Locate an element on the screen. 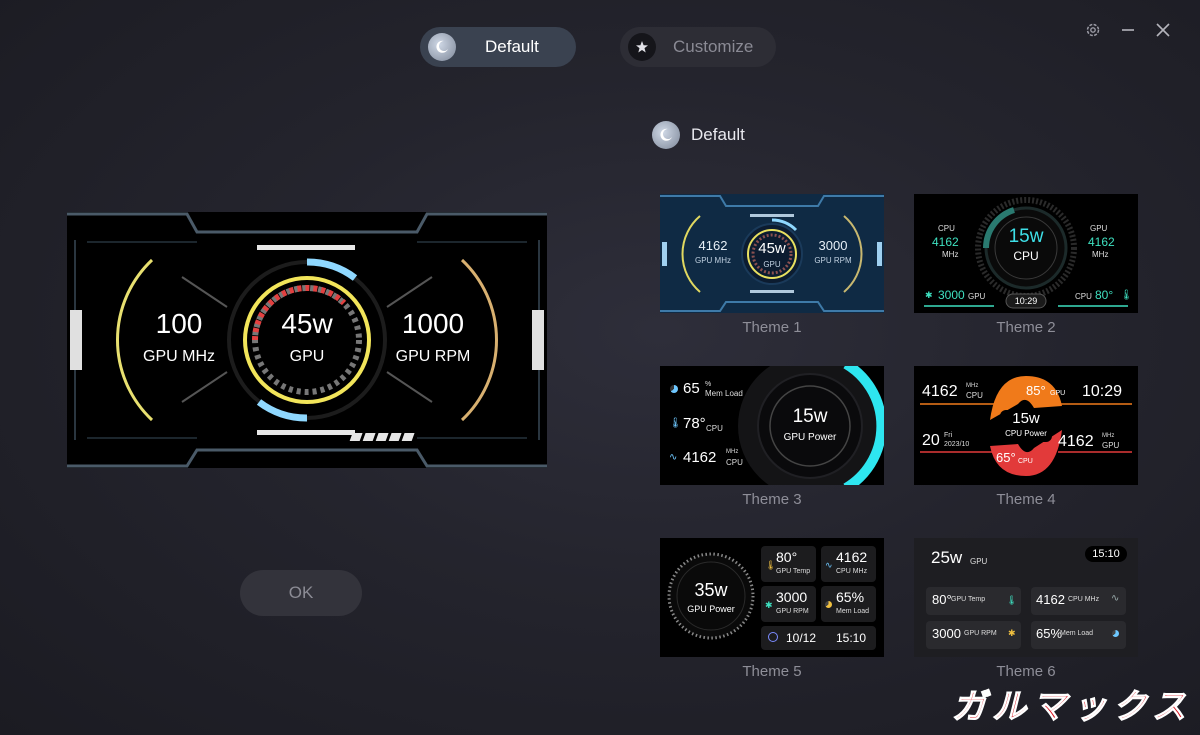 The height and width of the screenshot is (735, 1200). theme-4-month: 2023/10 is located at coordinates (957, 444).